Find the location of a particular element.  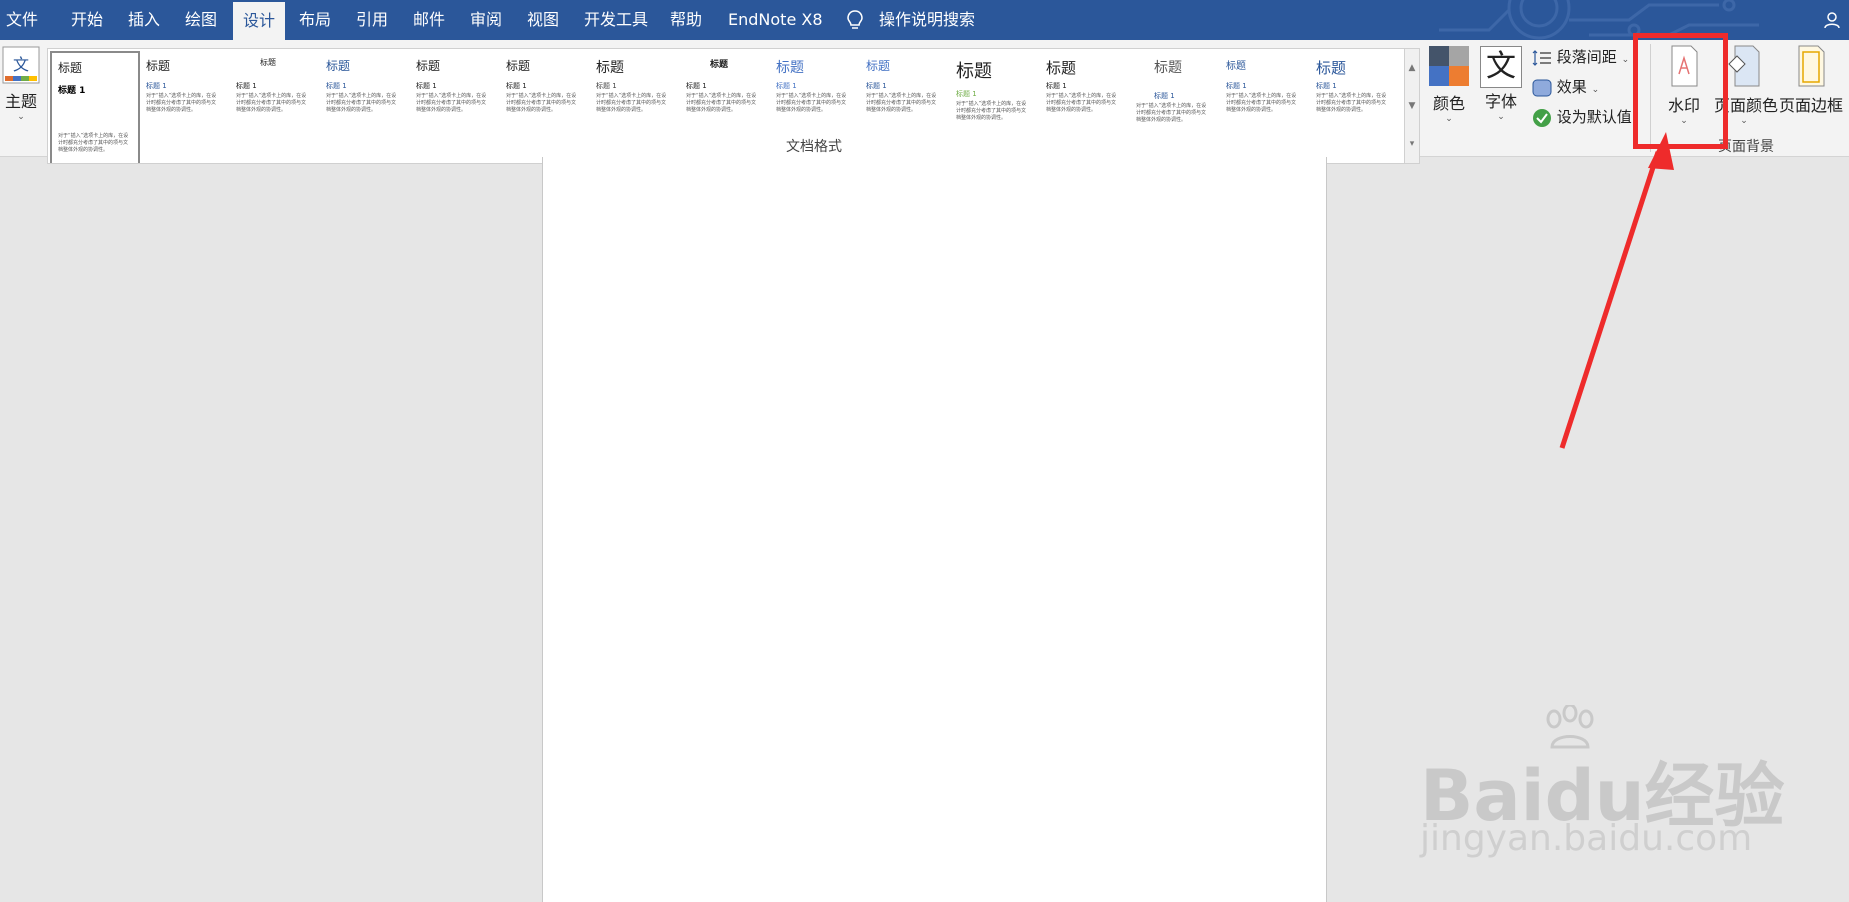

tab-help: 帮助 is located at coordinates (686, 20).